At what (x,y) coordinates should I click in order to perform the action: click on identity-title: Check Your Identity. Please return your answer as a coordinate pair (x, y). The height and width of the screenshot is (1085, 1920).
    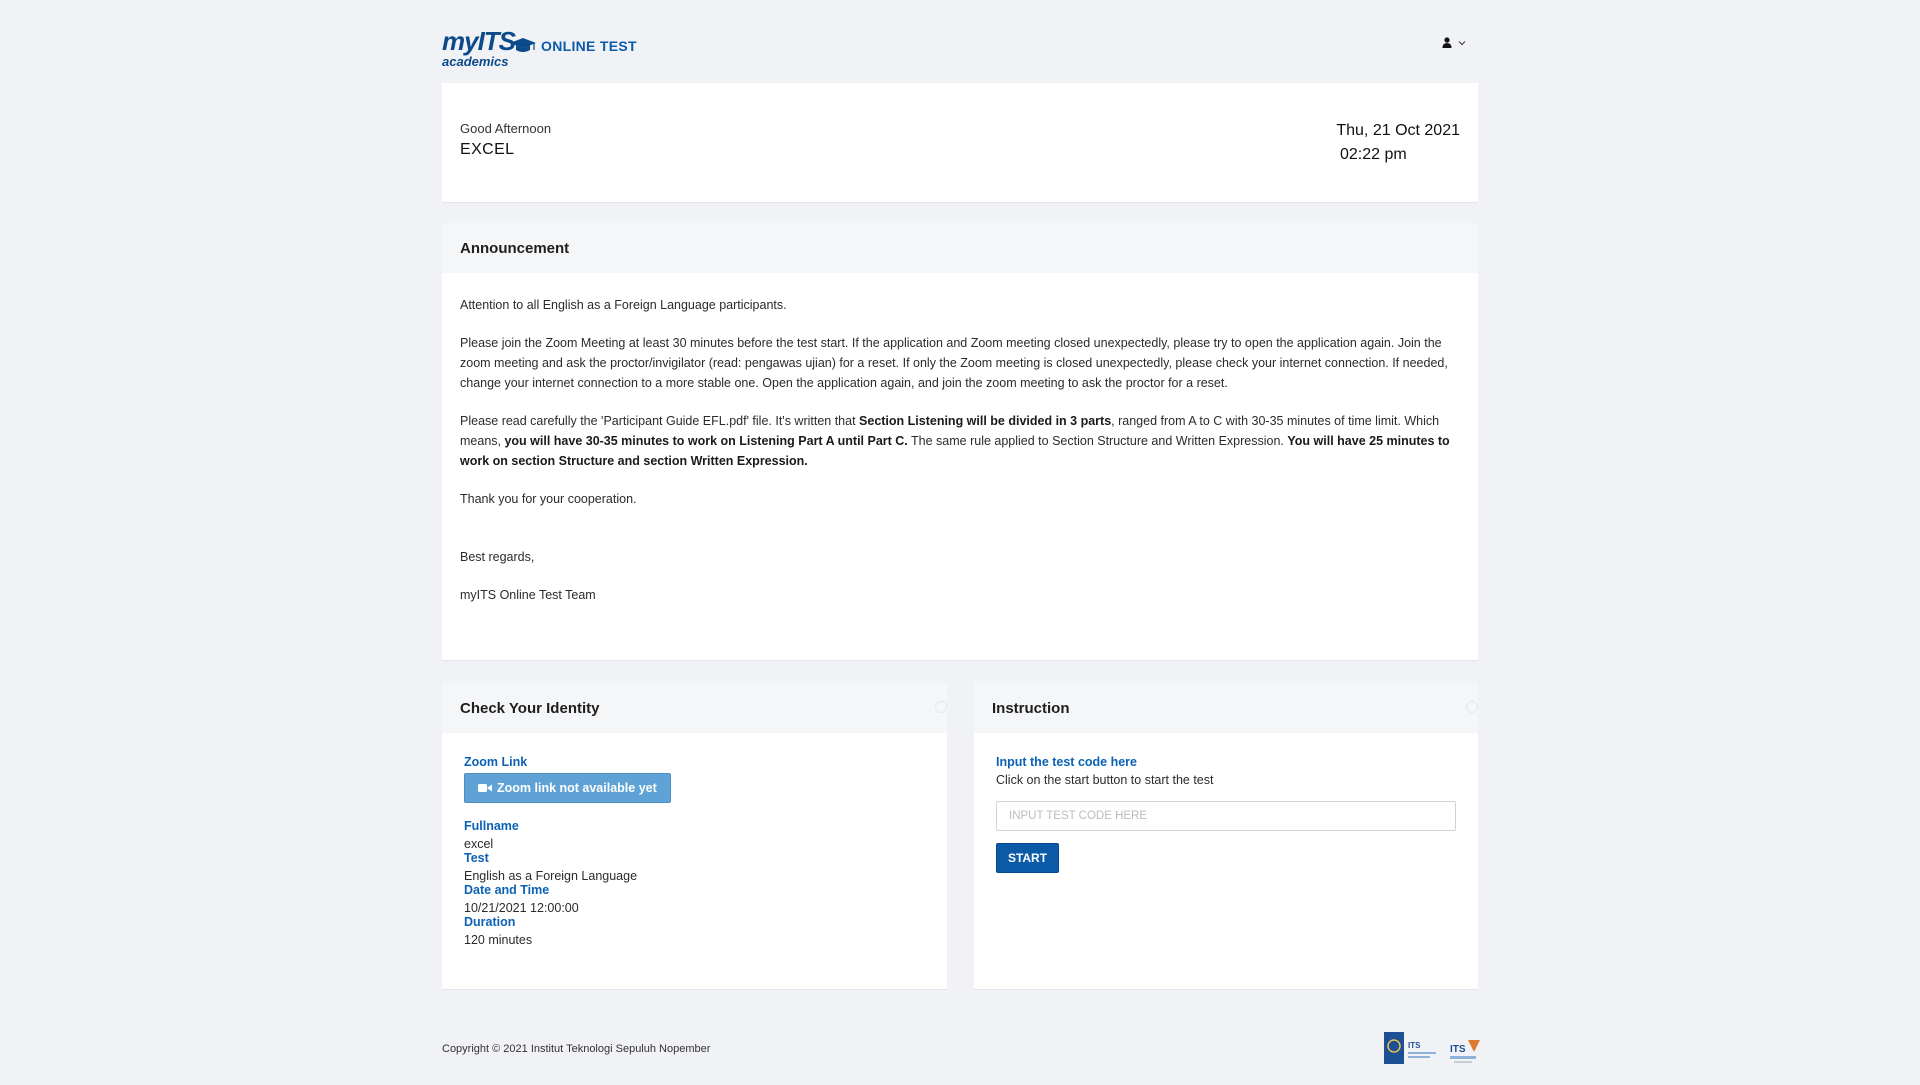
    Looking at the image, I should click on (530, 708).